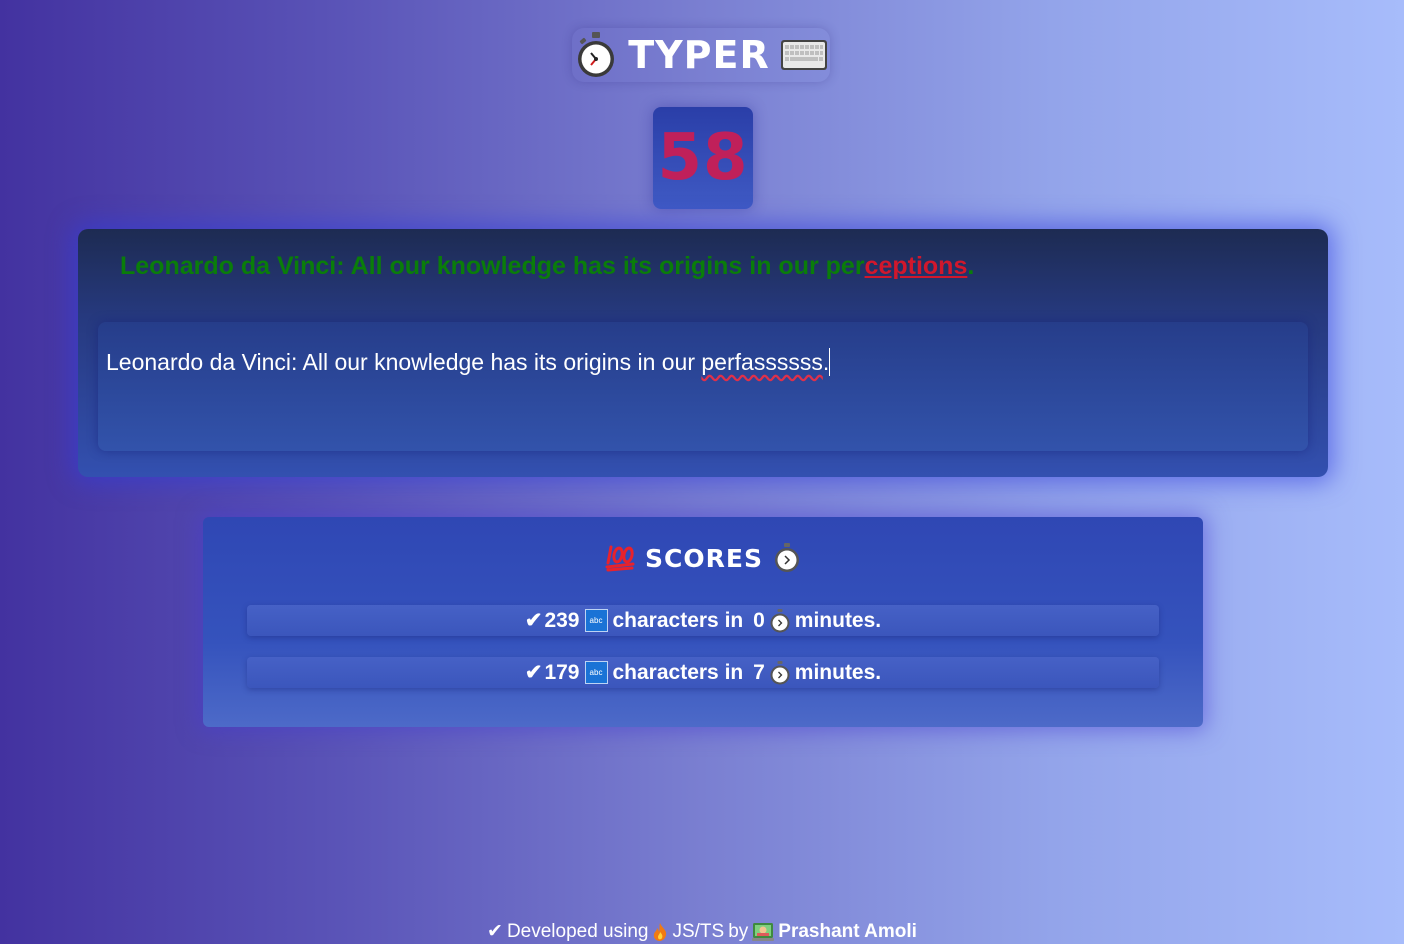  I want to click on scores-header: SCORES, so click(703, 558).